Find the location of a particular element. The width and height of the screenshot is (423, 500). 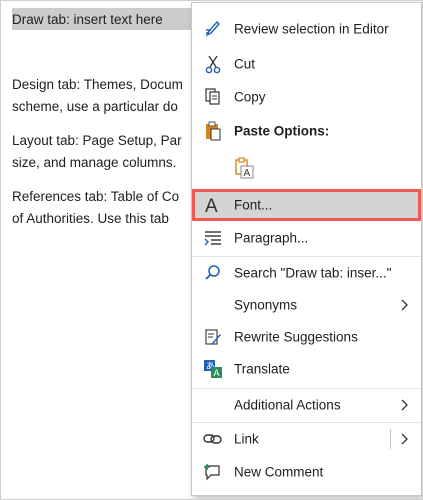

menu-item-paste-options: Paste Options: is located at coordinates (306, 131).